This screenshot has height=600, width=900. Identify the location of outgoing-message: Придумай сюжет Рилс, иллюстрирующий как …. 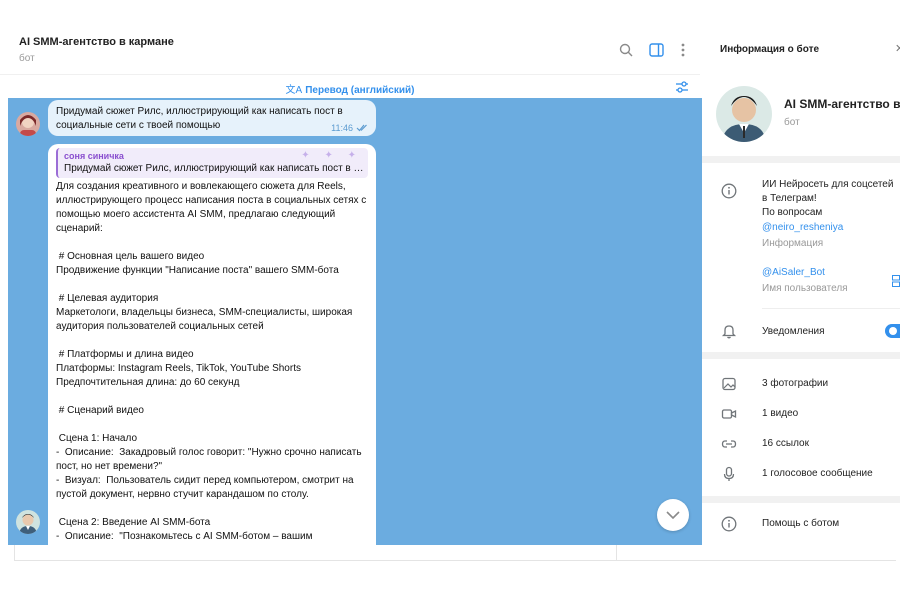
(212, 118).